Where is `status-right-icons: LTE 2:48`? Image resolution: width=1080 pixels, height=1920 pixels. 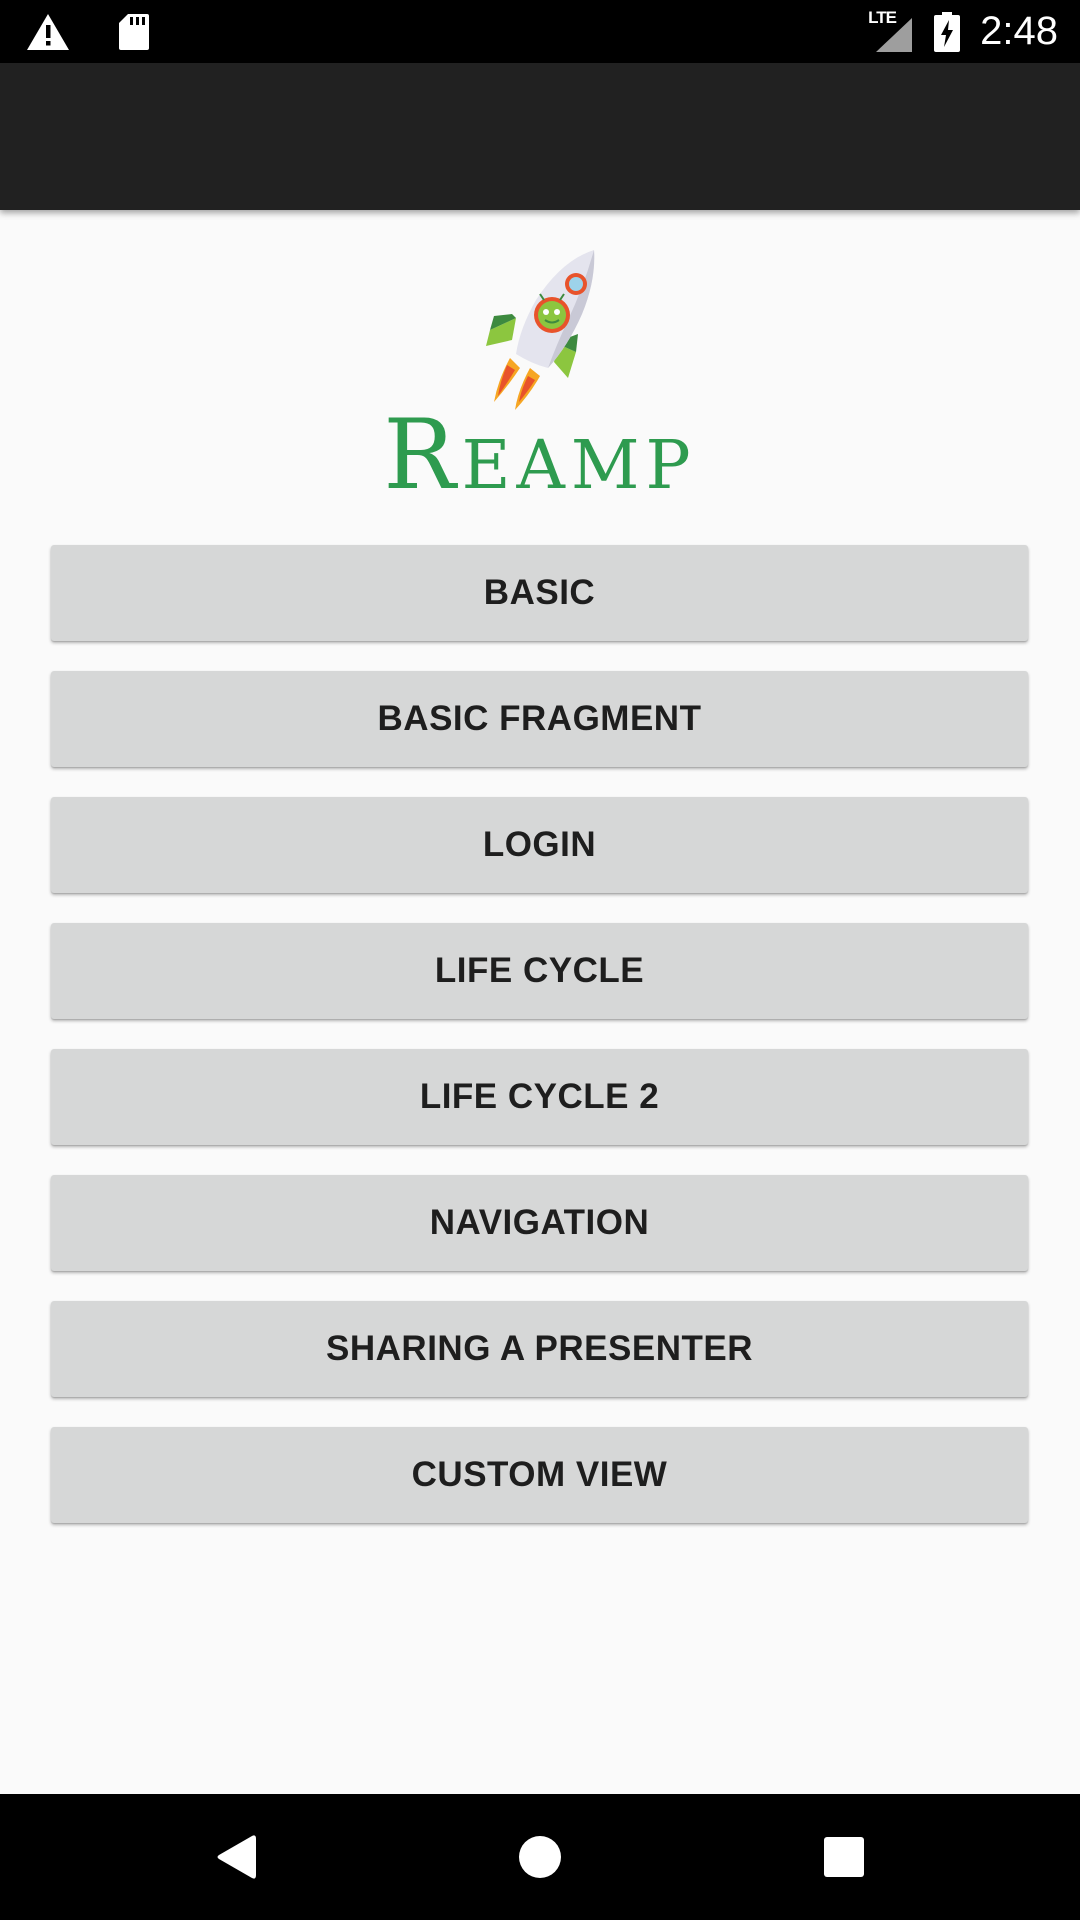
status-right-icons: LTE 2:48 is located at coordinates (963, 31).